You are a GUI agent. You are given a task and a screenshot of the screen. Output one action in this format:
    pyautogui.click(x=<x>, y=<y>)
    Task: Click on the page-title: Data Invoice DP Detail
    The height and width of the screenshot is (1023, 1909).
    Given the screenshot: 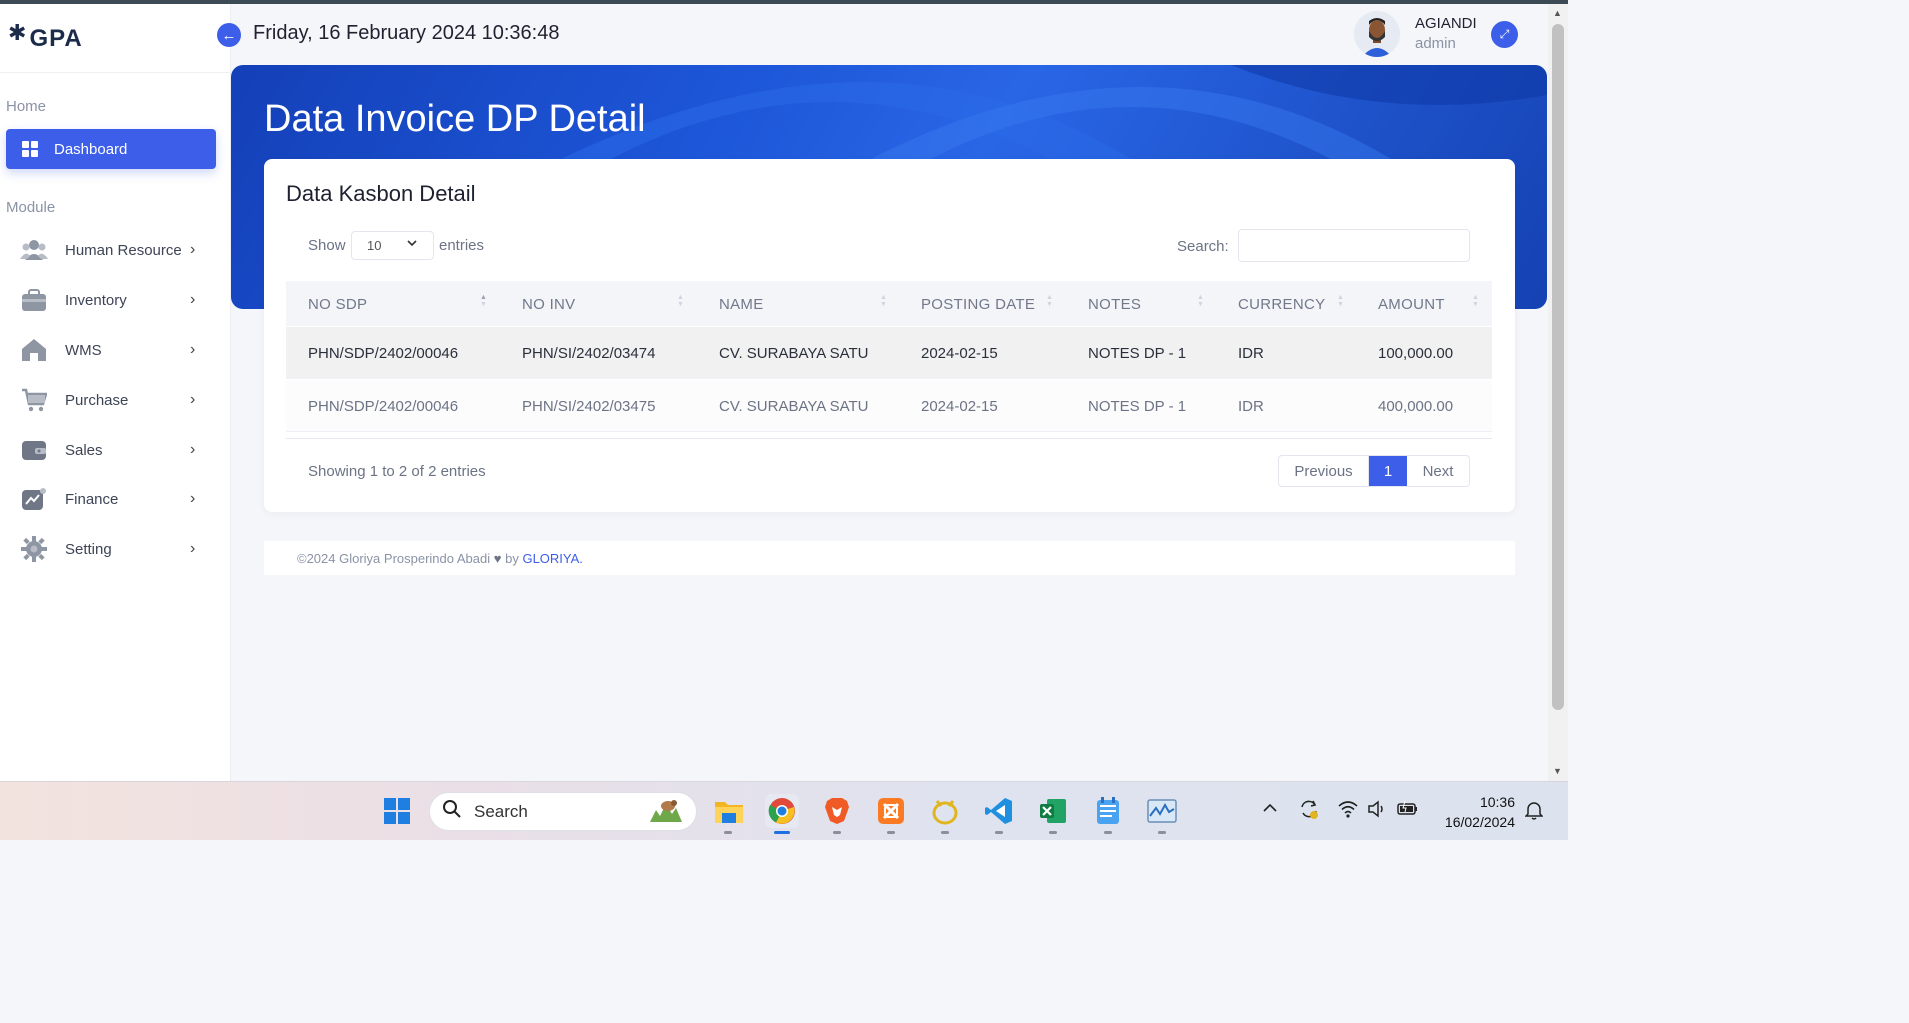 What is the action you would take?
    pyautogui.click(x=455, y=119)
    